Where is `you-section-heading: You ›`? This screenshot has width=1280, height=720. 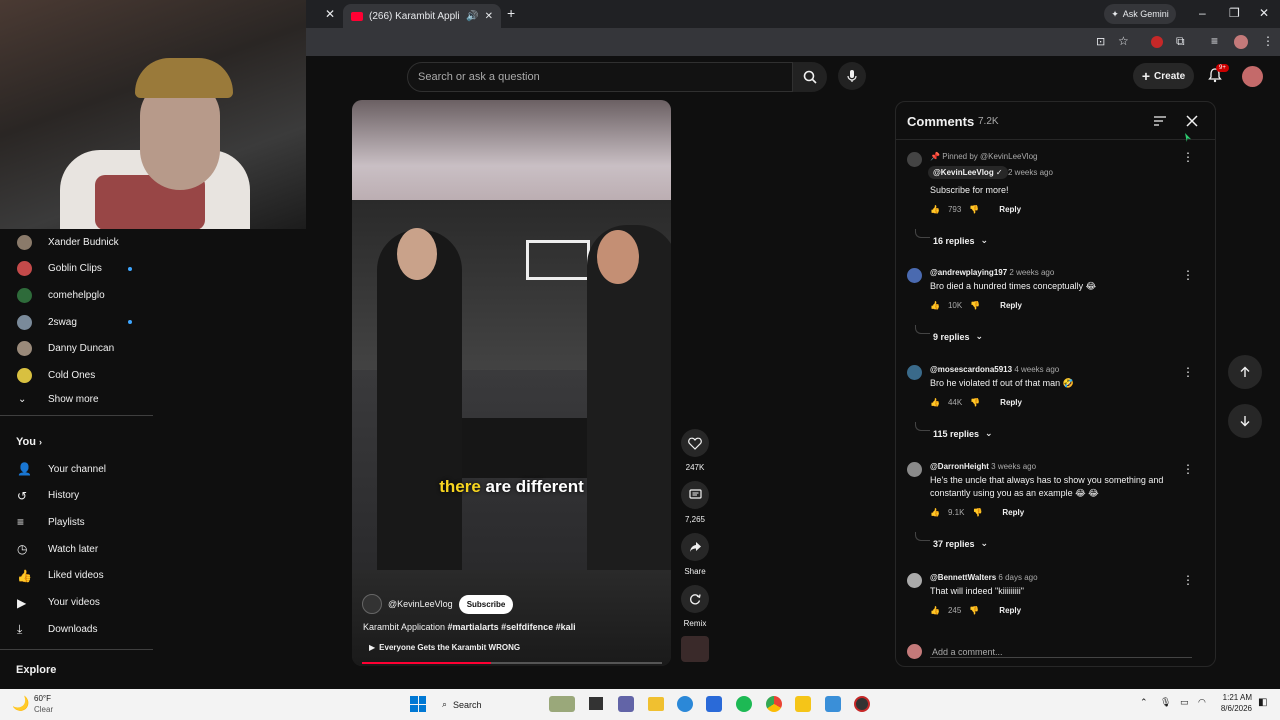 you-section-heading: You › is located at coordinates (29, 442).